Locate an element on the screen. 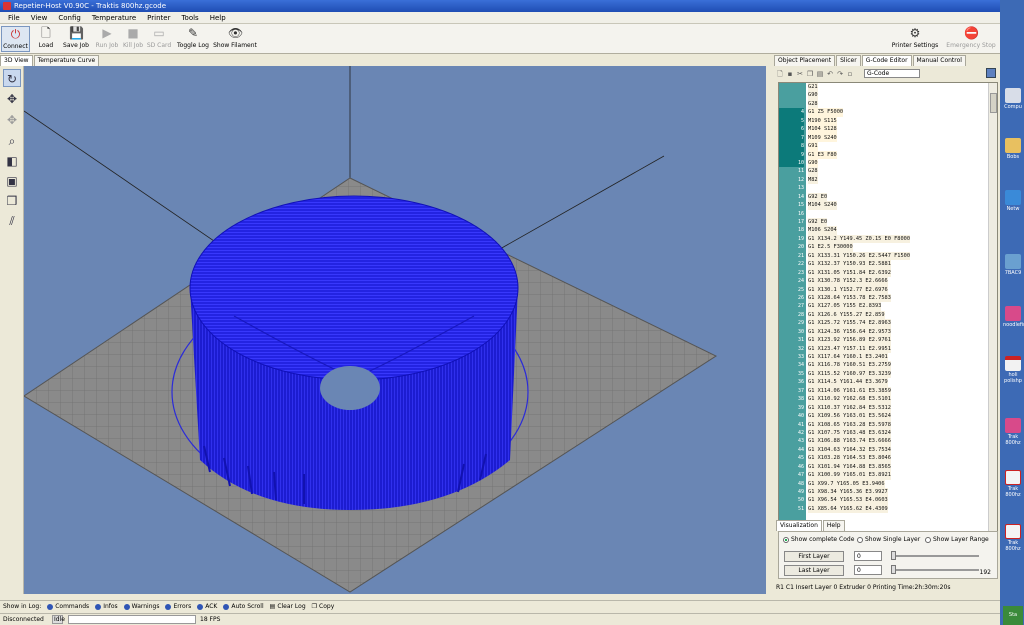 The image size is (1024, 625). gcode-line: 14 G92 E0 is located at coordinates (884, 197).